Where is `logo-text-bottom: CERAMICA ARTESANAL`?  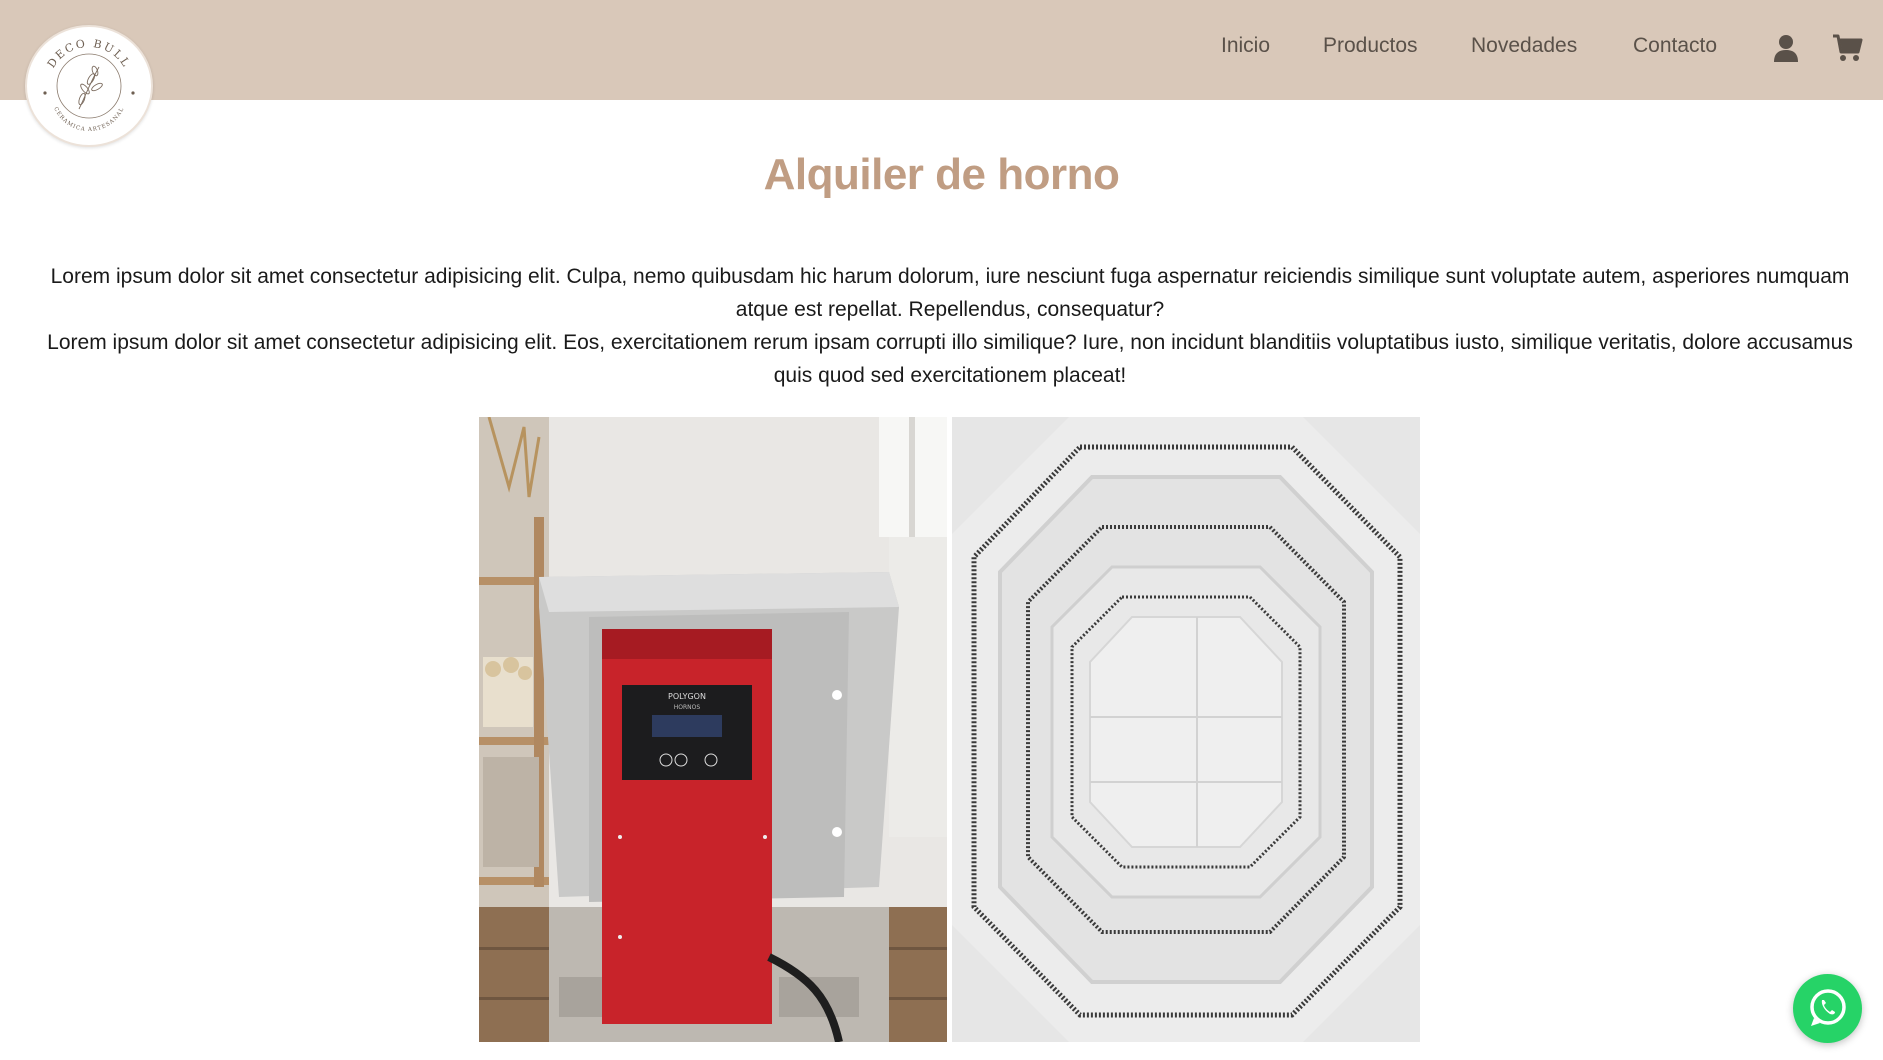 logo-text-bottom: CERAMICA ARTESANAL is located at coordinates (88, 119).